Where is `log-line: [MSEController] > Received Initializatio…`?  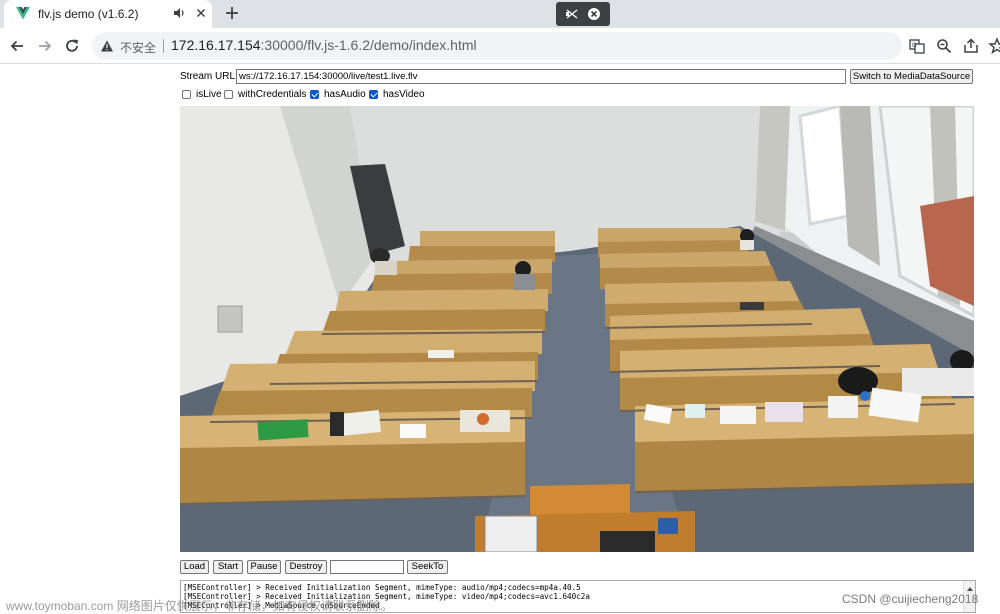 log-line: [MSEController] > Received Initializatio… is located at coordinates (382, 587).